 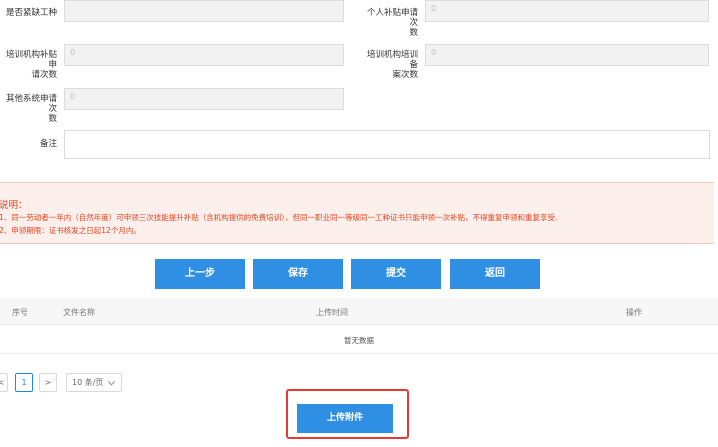 What do you see at coordinates (14, 205) in the screenshot?
I see `notice-title: 说明：` at bounding box center [14, 205].